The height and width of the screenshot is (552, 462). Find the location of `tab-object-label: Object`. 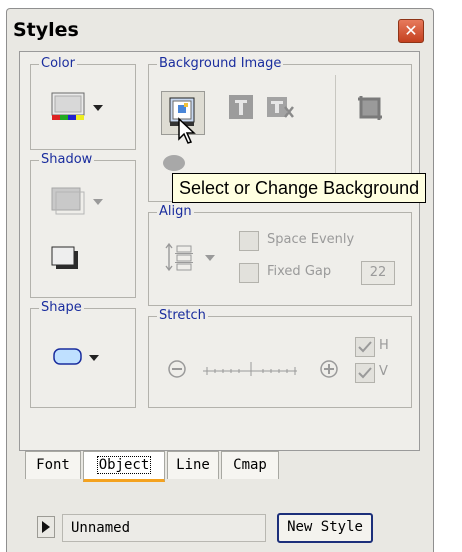

tab-object-label: Object is located at coordinates (124, 465).